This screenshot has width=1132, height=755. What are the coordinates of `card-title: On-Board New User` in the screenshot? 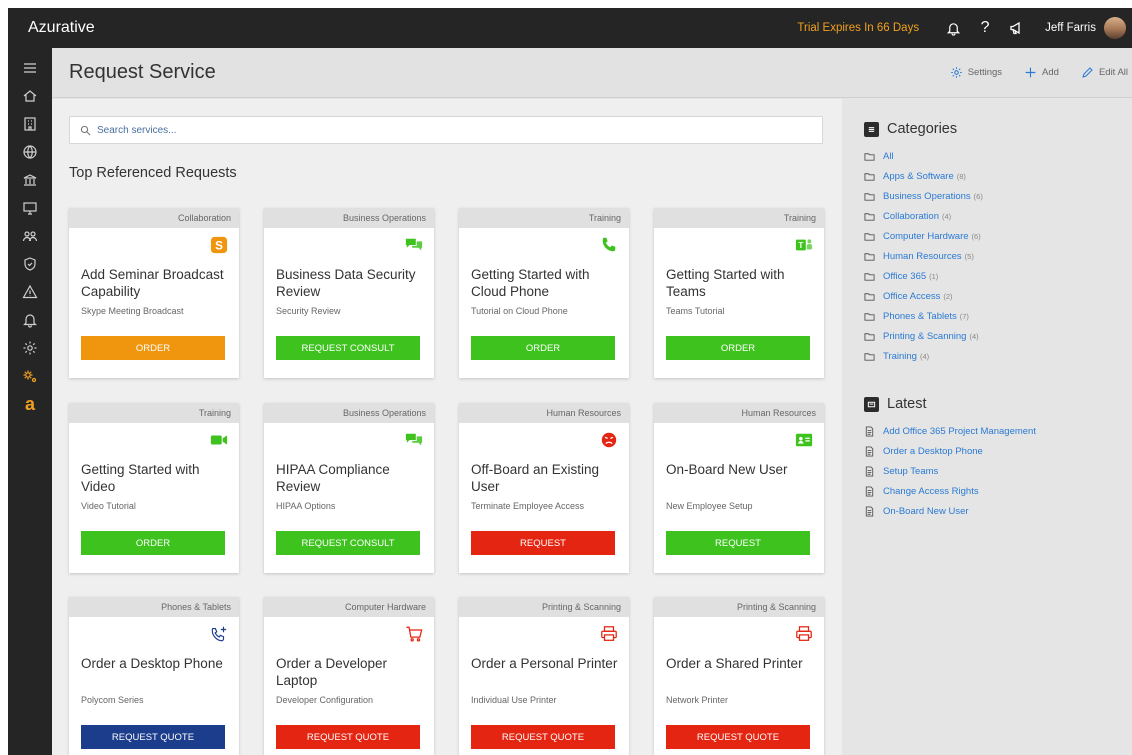 It's located at (741, 469).